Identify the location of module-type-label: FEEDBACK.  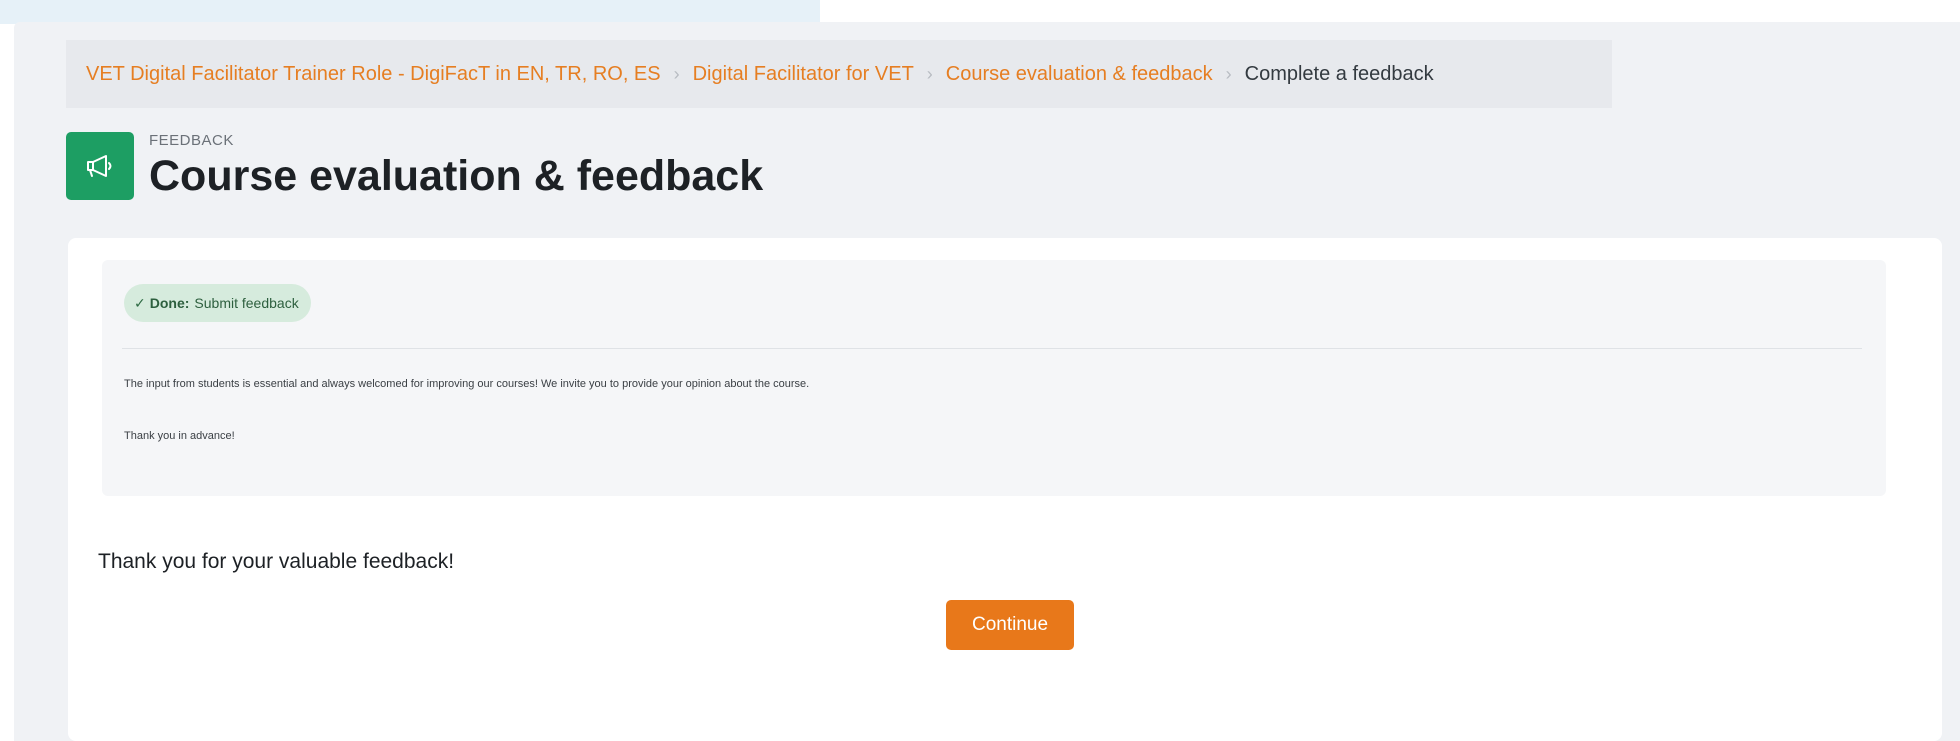
(191, 140).